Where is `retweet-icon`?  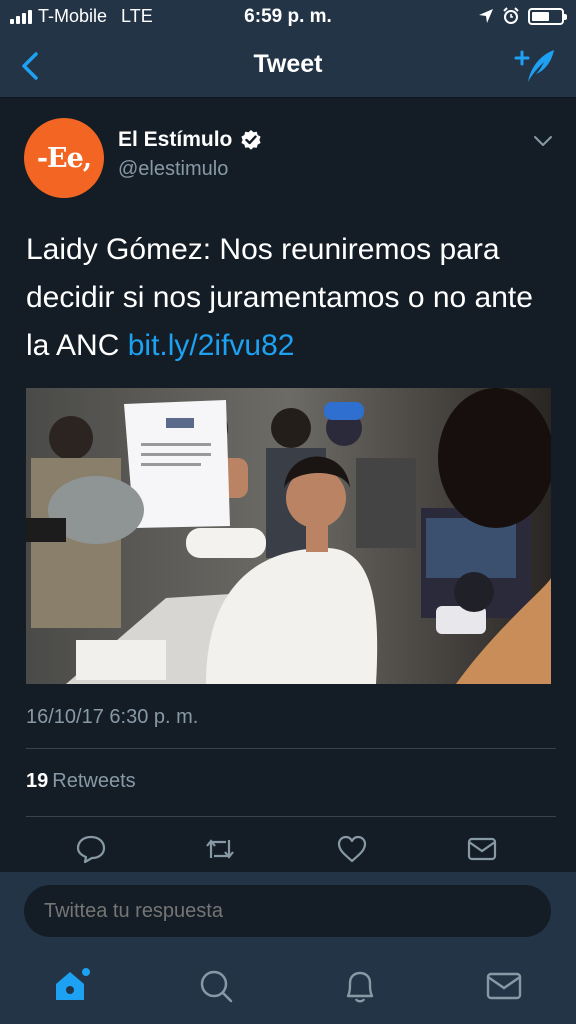
retweet-icon is located at coordinates (220, 849).